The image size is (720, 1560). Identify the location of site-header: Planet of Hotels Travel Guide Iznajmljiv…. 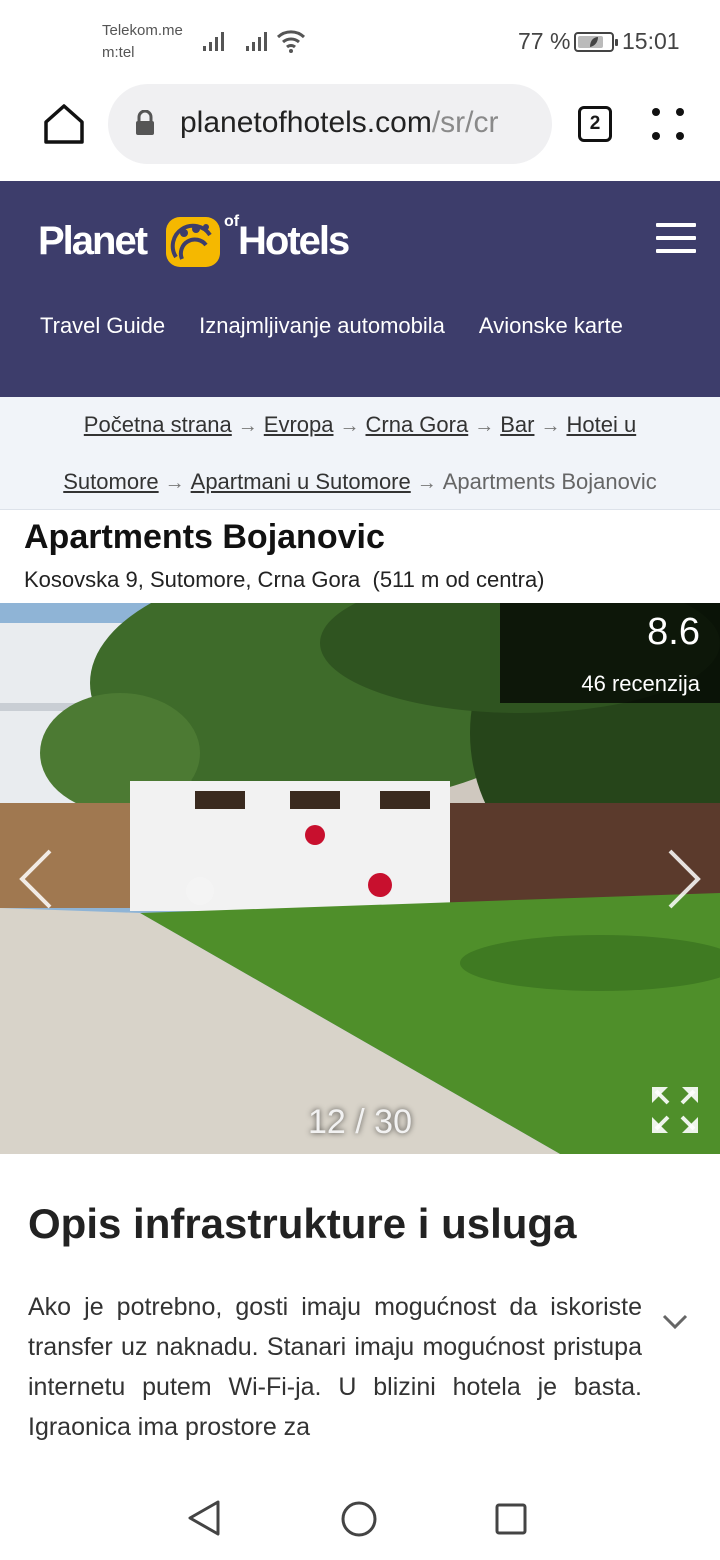
(360, 289).